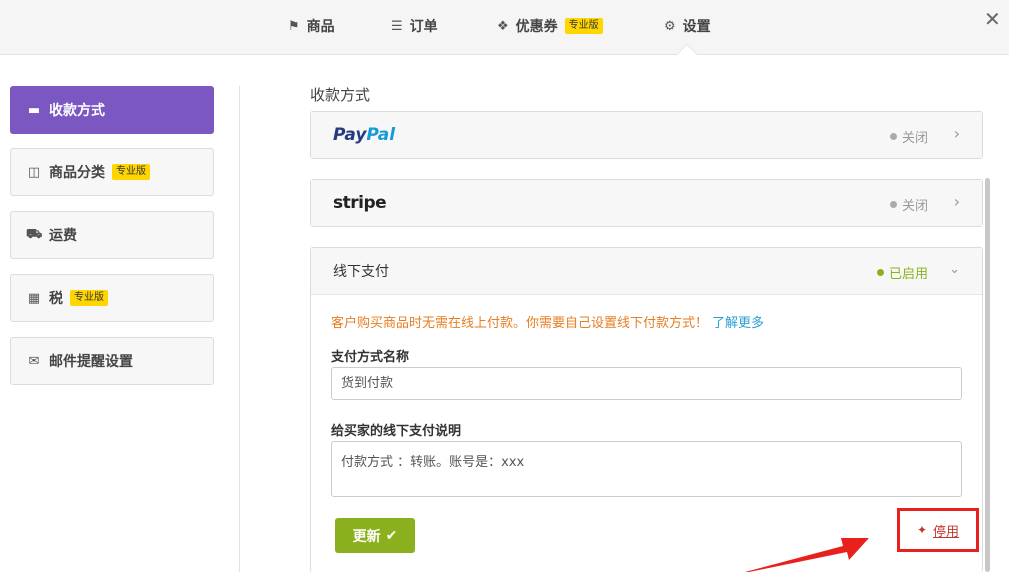 Image resolution: width=1009 pixels, height=572 pixels. I want to click on payment-name-input: 货到付款, so click(646, 383).